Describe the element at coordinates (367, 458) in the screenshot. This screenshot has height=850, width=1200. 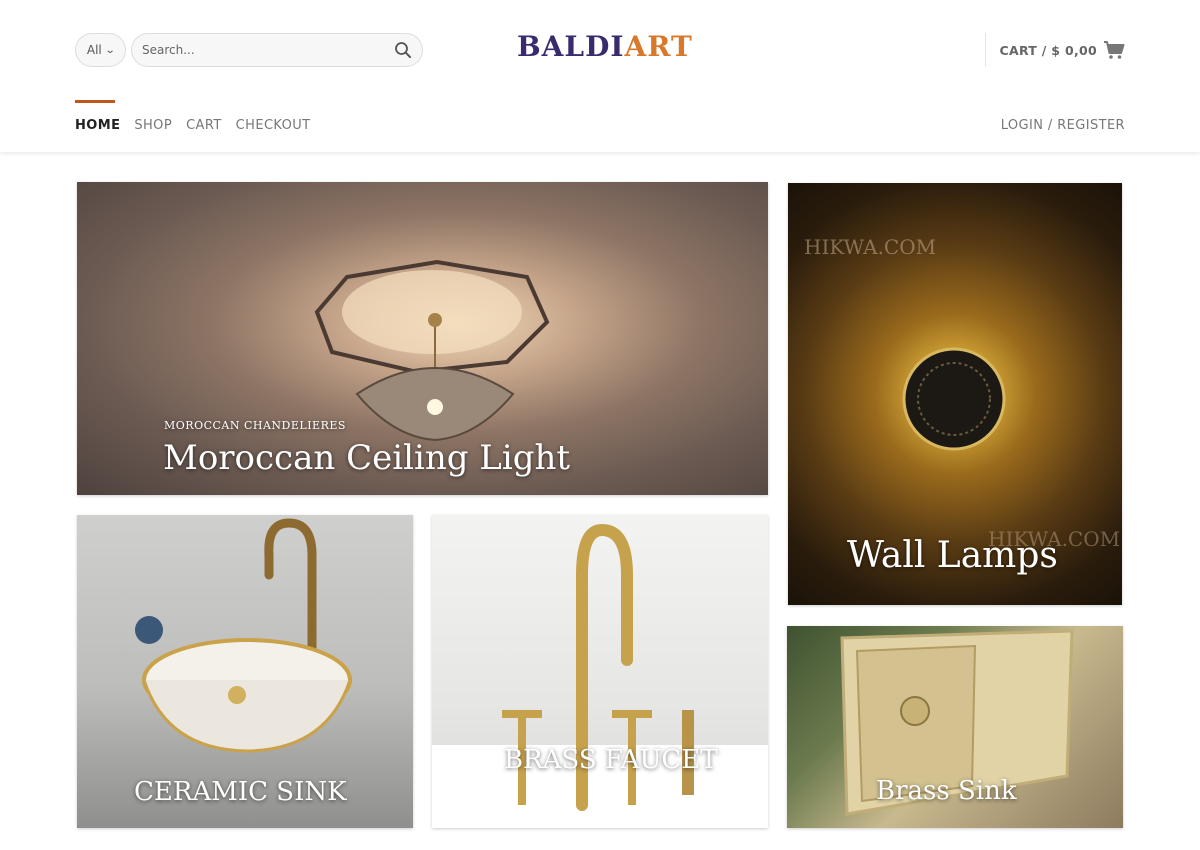
I see `tile-title: Moroccan Ceiling Light` at that location.